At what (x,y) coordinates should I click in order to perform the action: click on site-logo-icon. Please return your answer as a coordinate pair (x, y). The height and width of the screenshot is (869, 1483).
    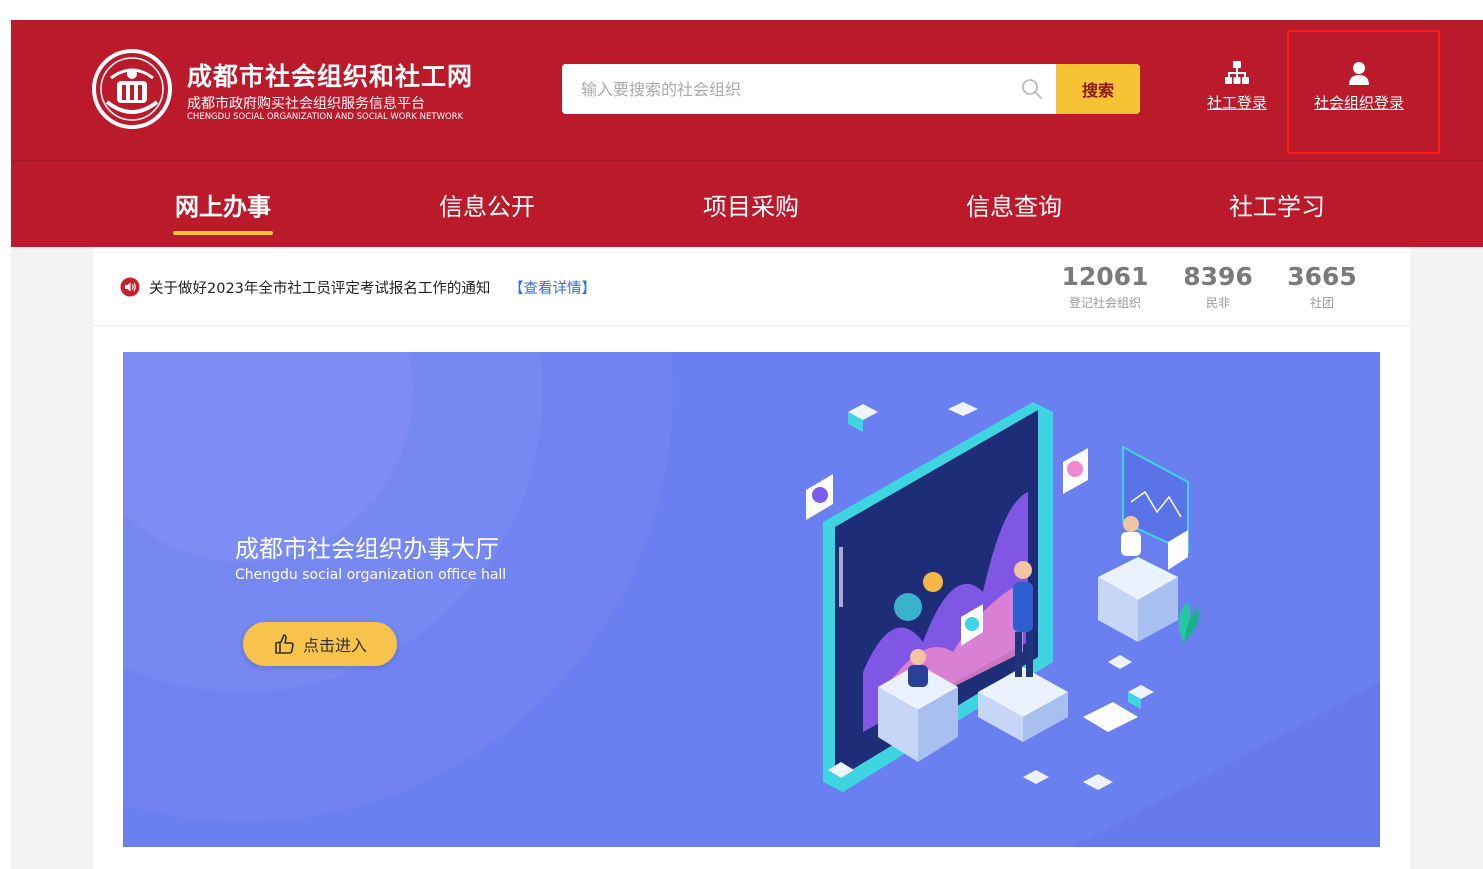
    Looking at the image, I should click on (132, 89).